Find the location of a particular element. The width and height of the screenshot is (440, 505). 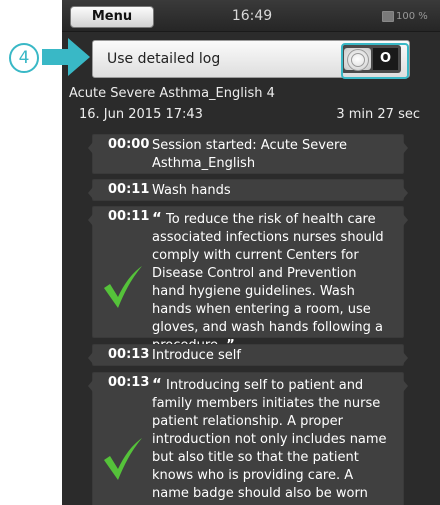

log-entry-time: 00:00 is located at coordinates (129, 144).